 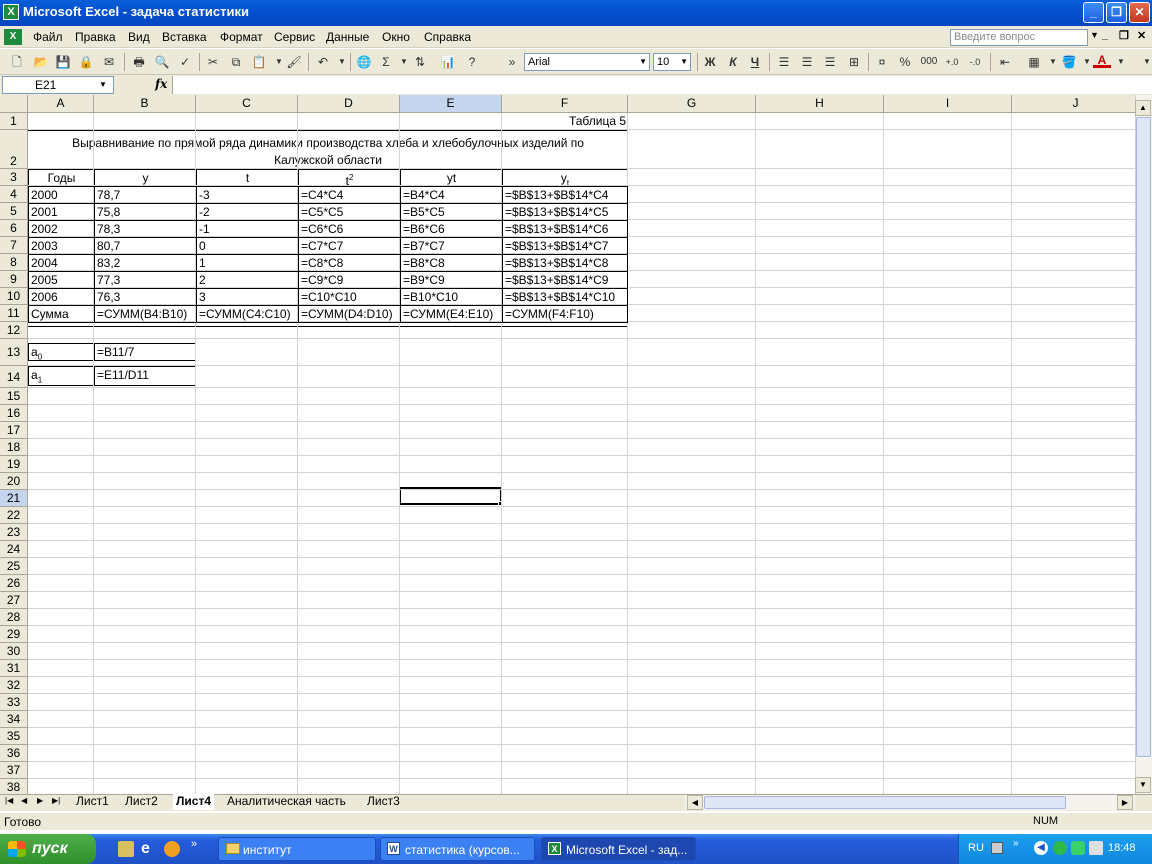 What do you see at coordinates (259, 62) in the screenshot?
I see `paste-icon: 📋` at bounding box center [259, 62].